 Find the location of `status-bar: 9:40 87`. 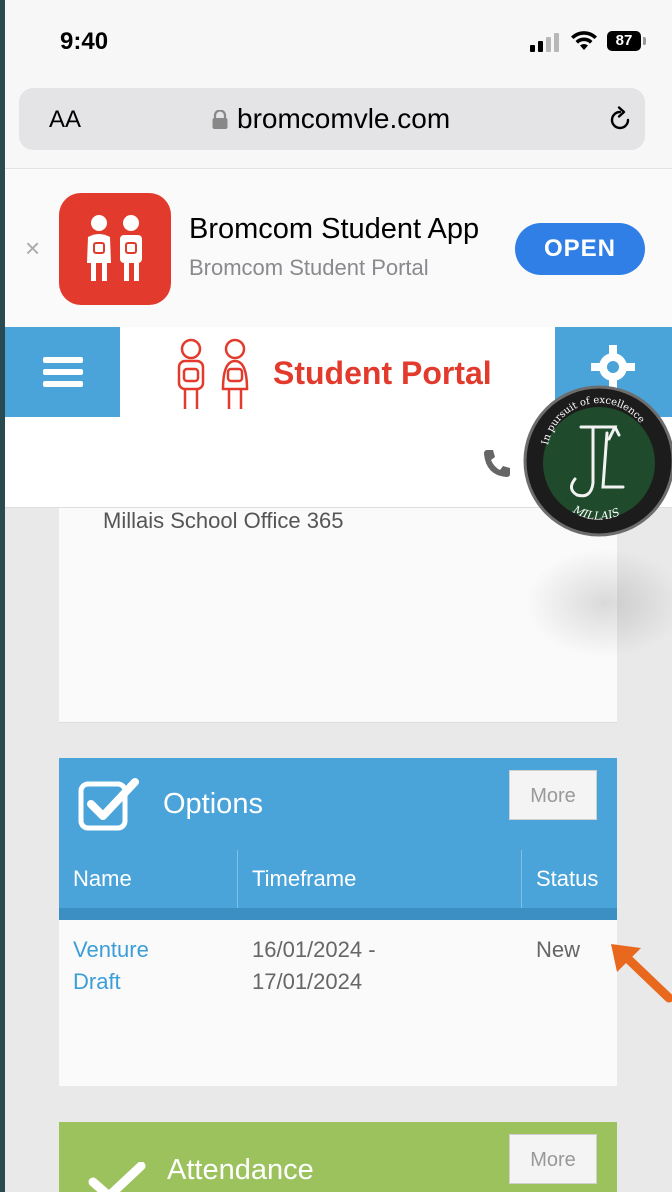

status-bar: 9:40 87 is located at coordinates (338, 42).